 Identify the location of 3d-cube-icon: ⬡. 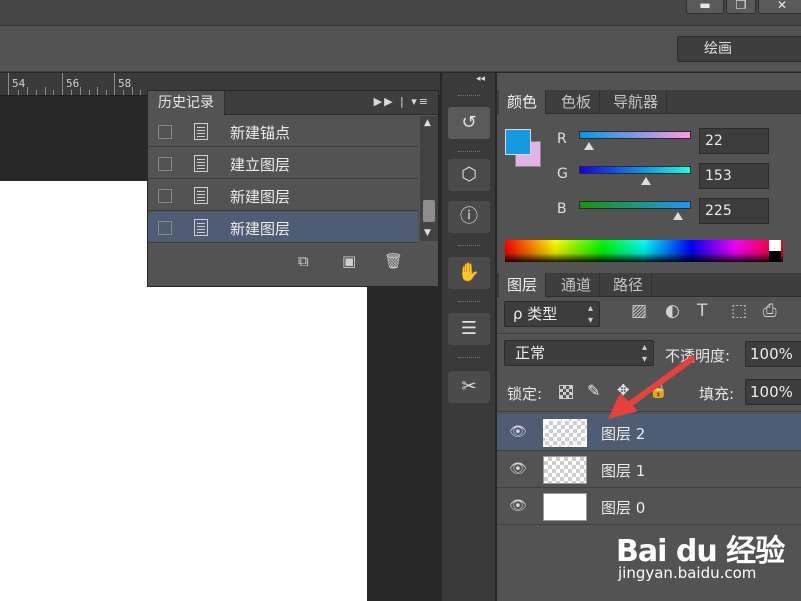
(469, 175).